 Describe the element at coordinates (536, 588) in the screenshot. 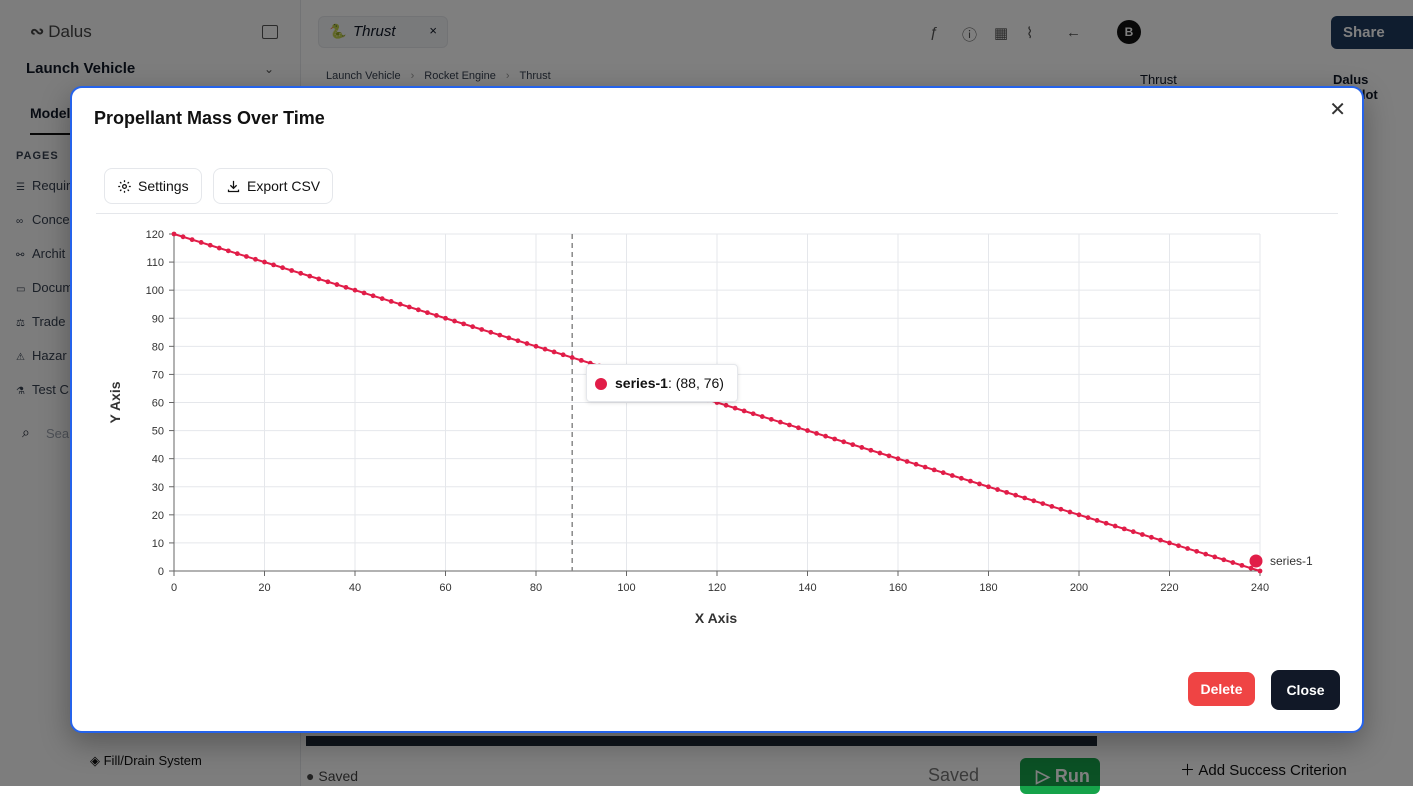

I see `x-tick-label: 80` at that location.